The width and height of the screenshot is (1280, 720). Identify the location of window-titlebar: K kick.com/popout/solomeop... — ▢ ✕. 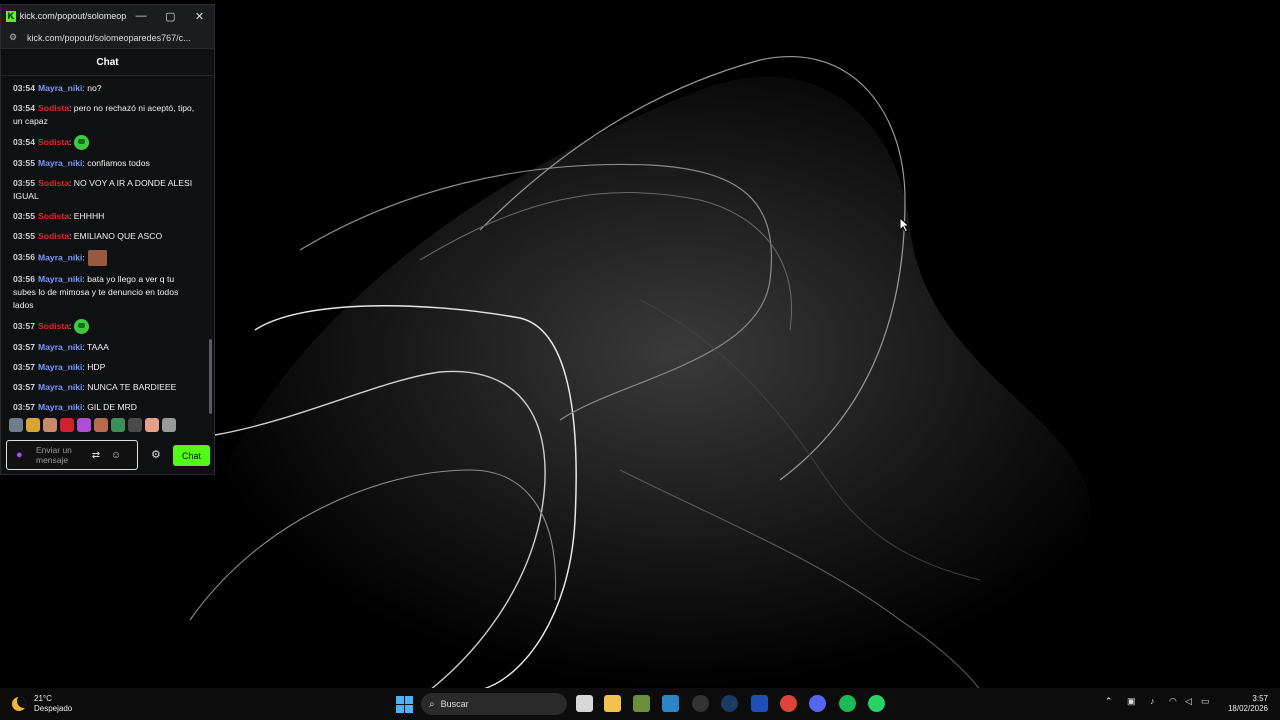
(107, 16).